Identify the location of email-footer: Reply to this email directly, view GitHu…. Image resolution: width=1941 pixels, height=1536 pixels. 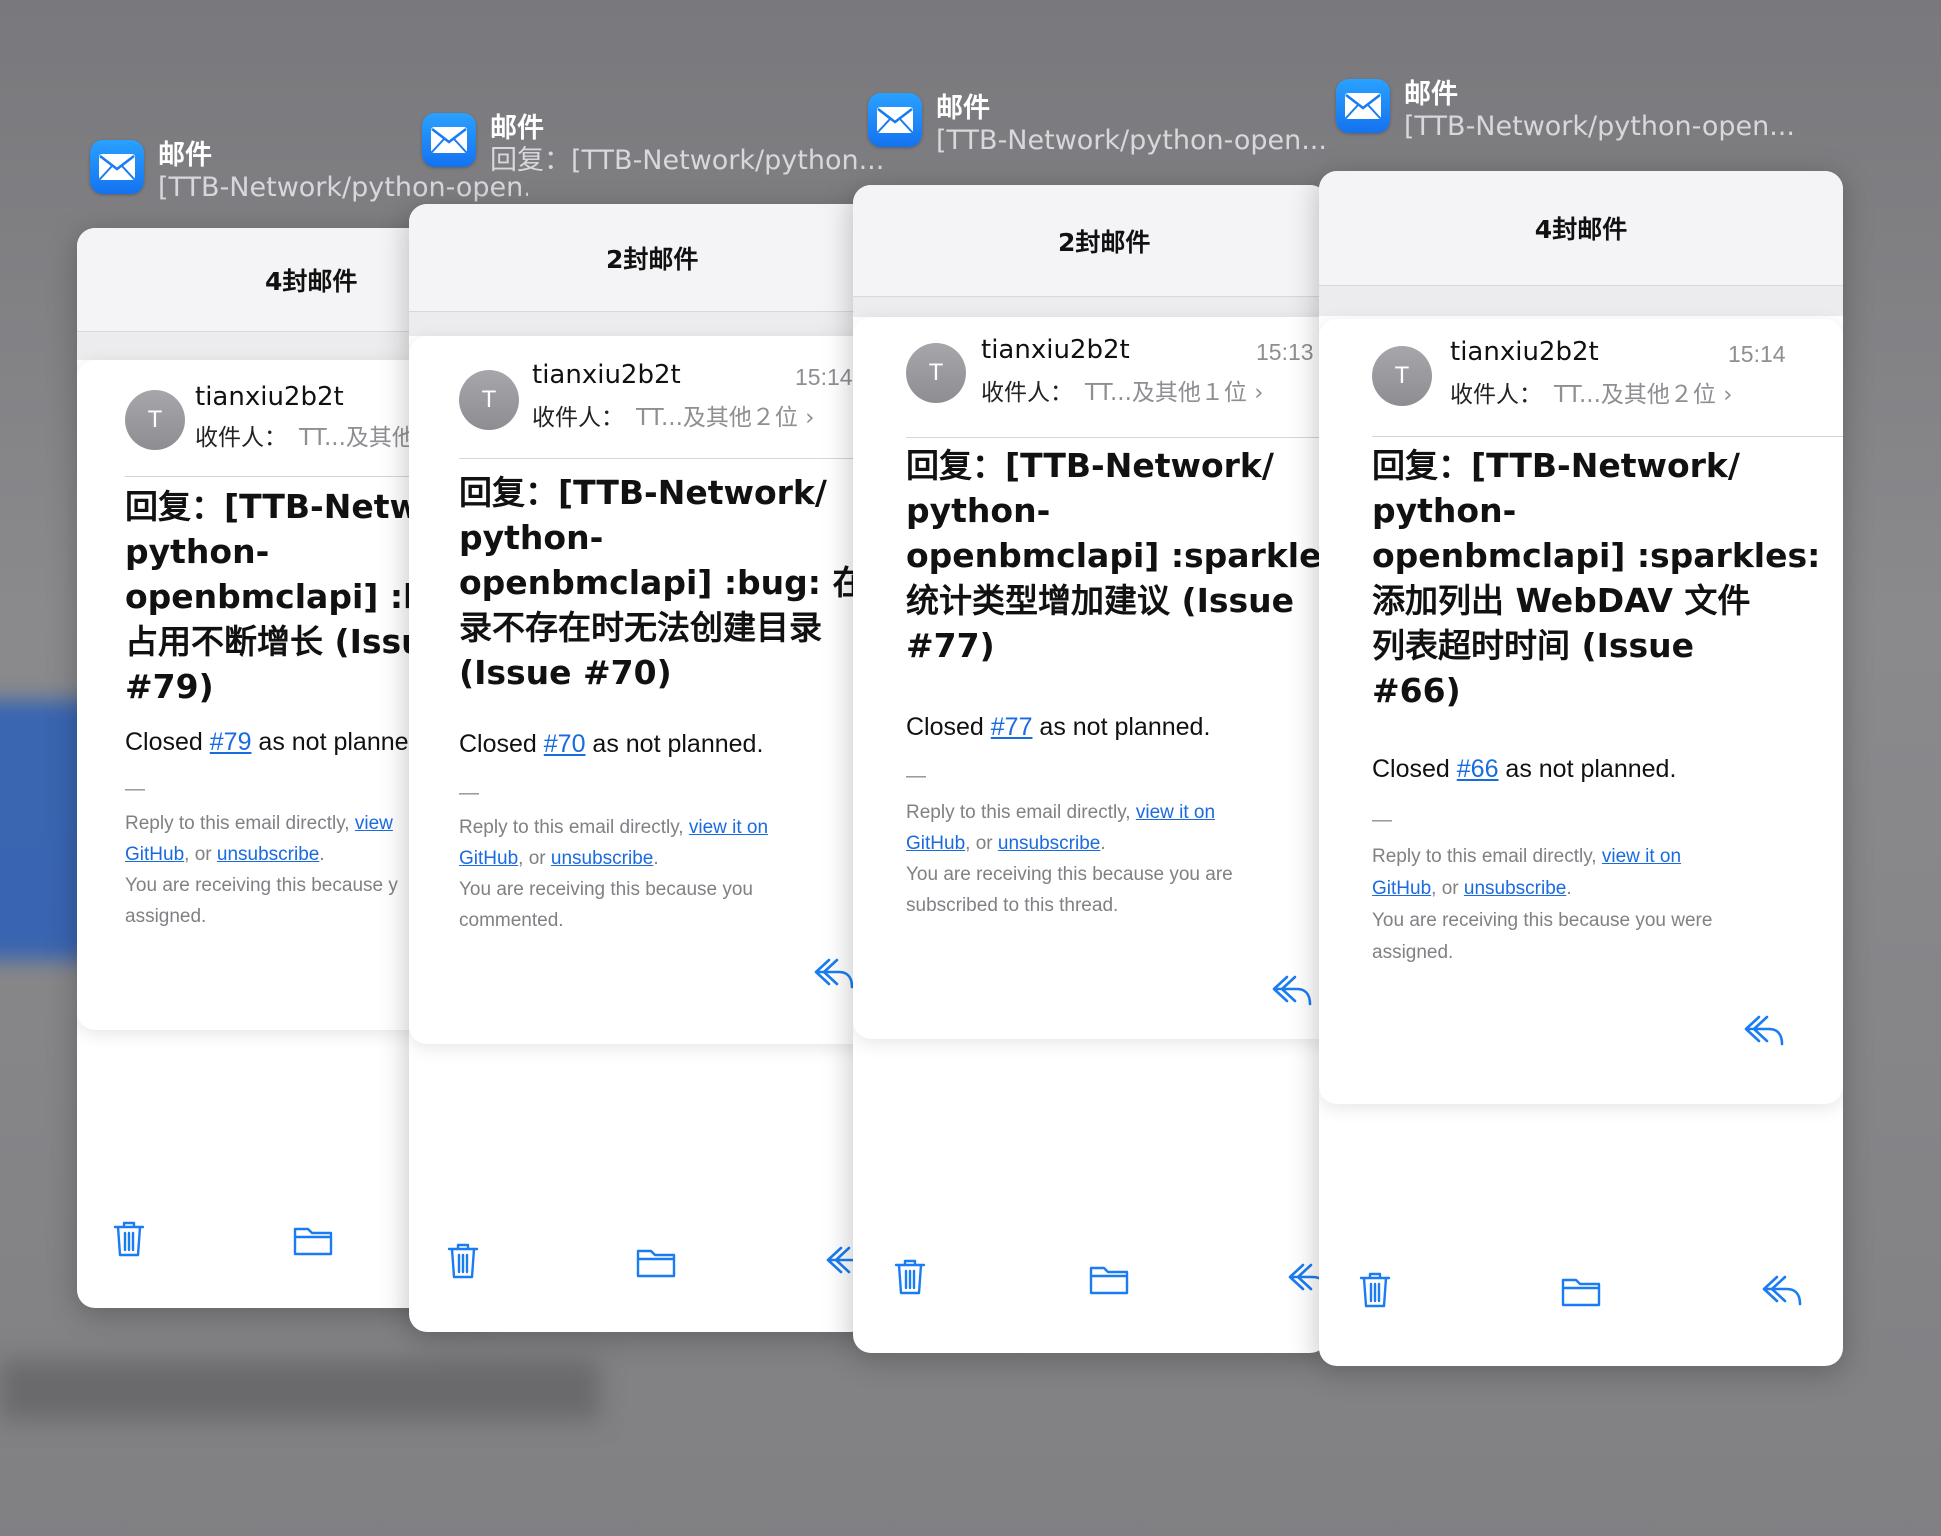
(261, 870).